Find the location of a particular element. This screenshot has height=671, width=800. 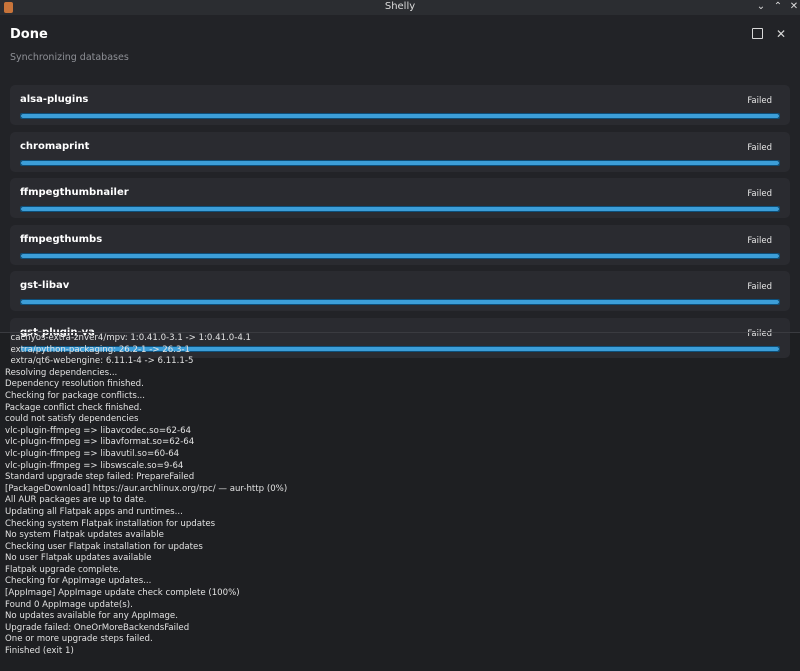

log-line: No system Flatpak updates available is located at coordinates (84, 535).